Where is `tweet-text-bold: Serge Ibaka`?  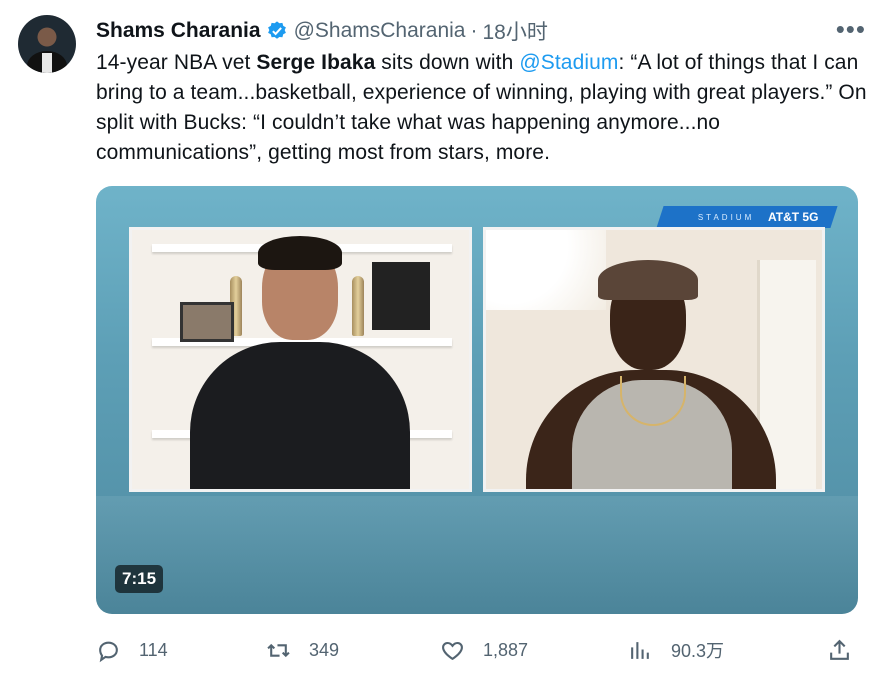 tweet-text-bold: Serge Ibaka is located at coordinates (316, 62).